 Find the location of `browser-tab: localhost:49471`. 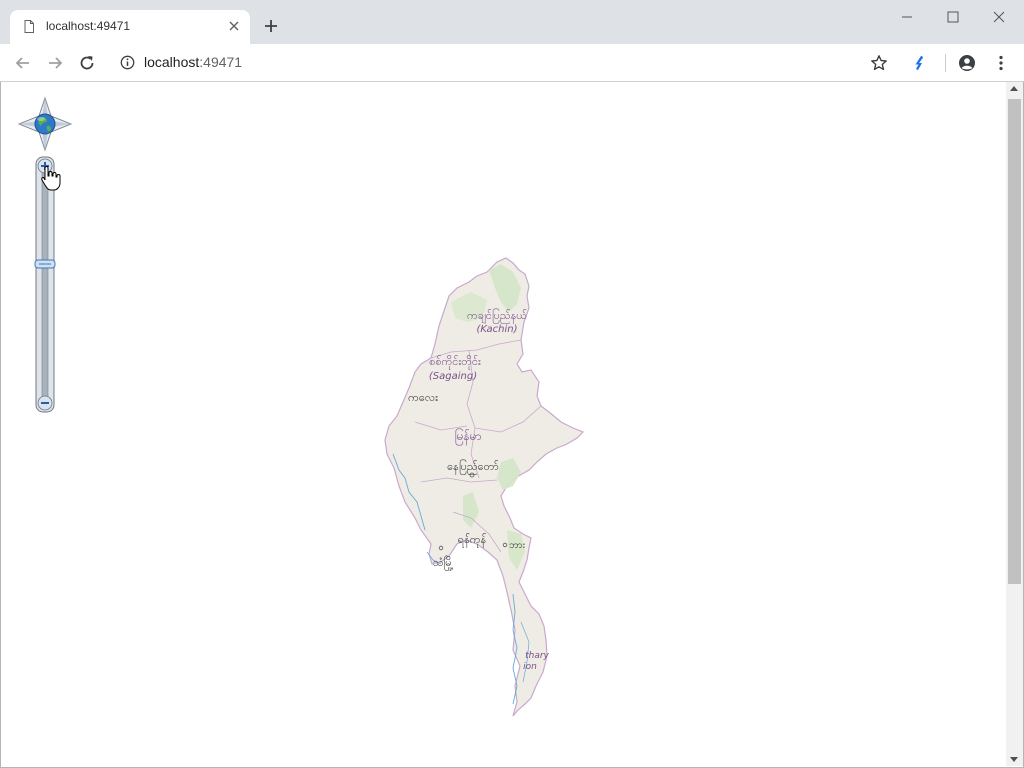

browser-tab: localhost:49471 is located at coordinates (130, 27).